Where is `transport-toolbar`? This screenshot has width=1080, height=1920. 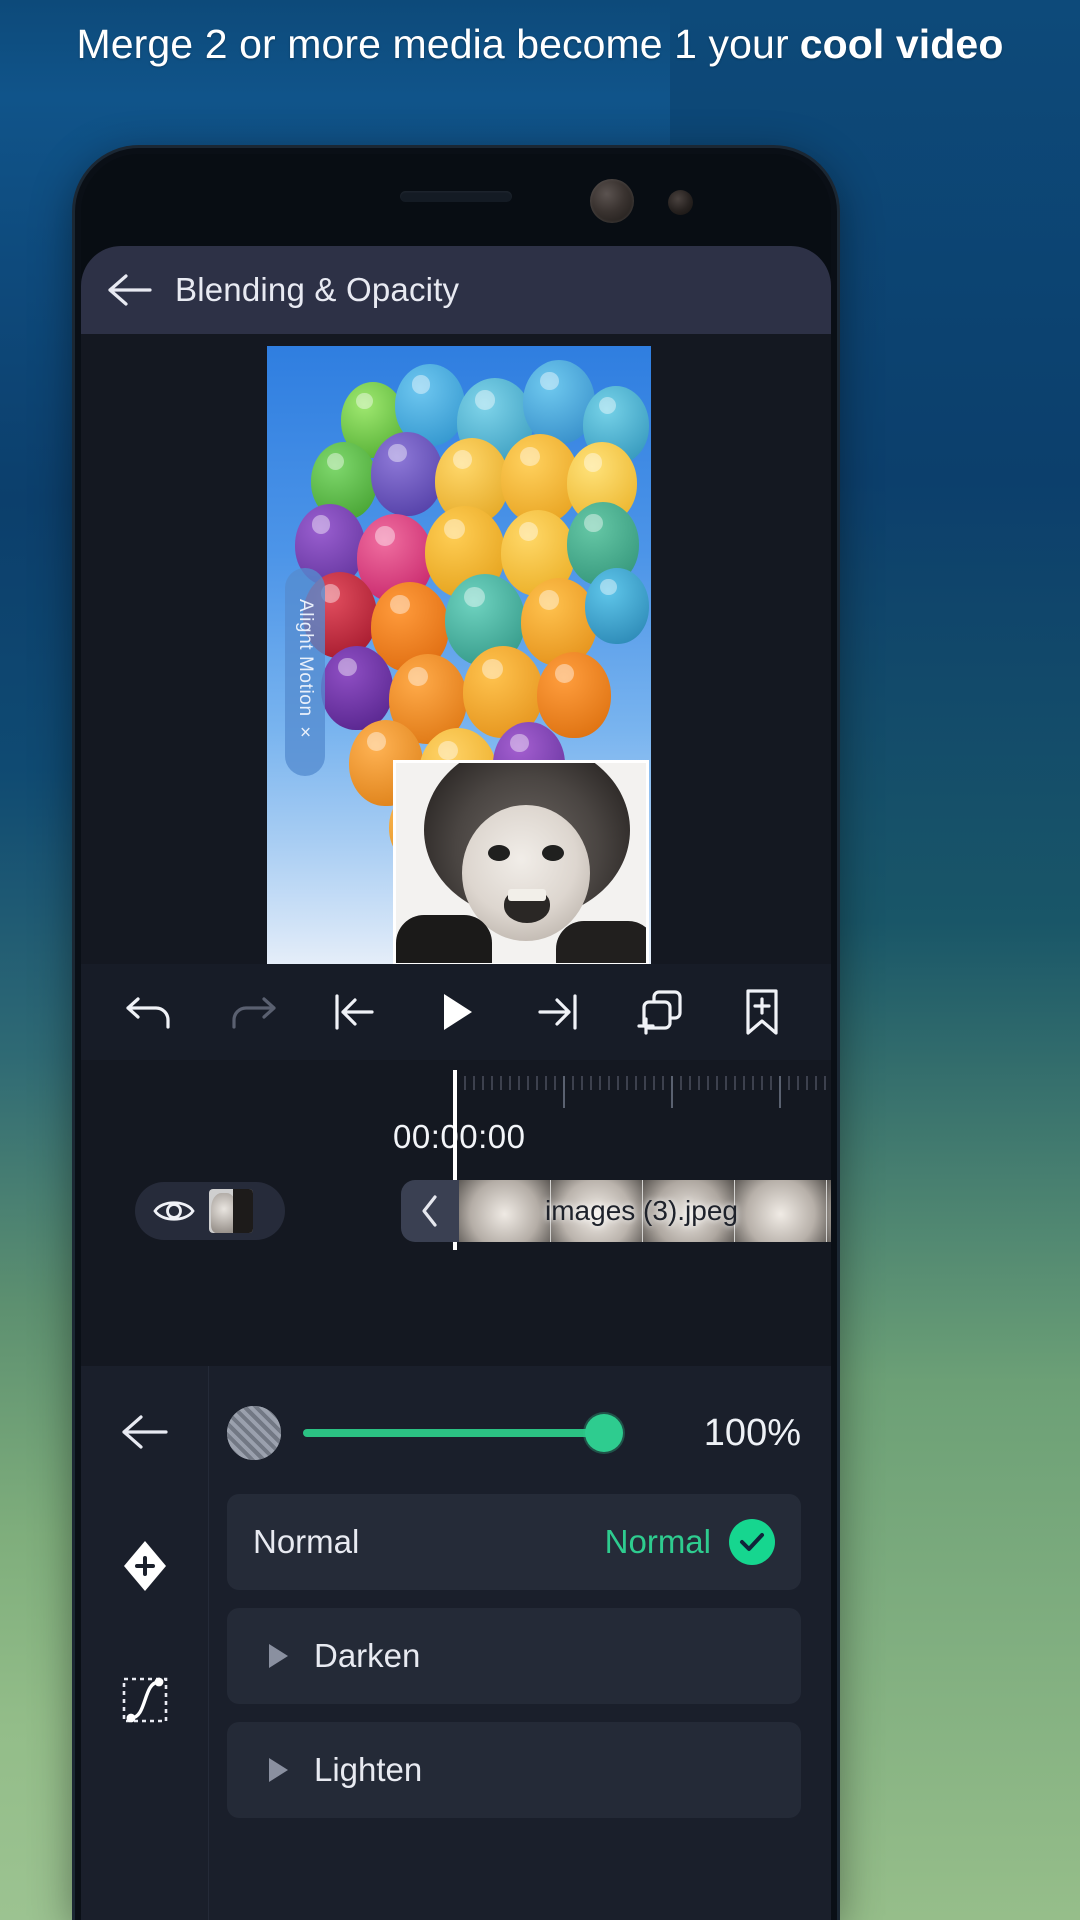
transport-toolbar is located at coordinates (456, 1012).